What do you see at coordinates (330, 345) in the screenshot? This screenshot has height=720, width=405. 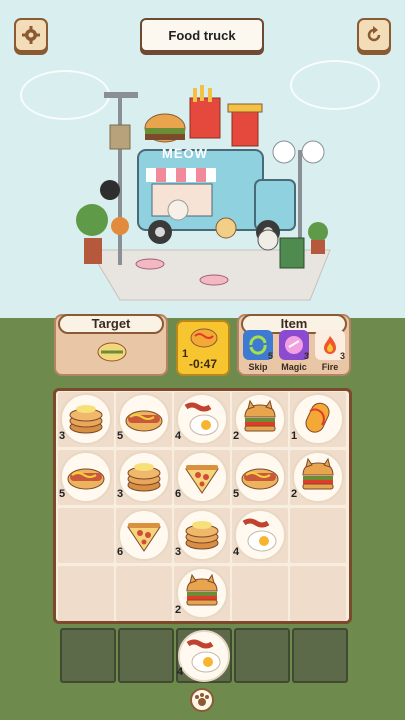 I see `fire-icon` at bounding box center [330, 345].